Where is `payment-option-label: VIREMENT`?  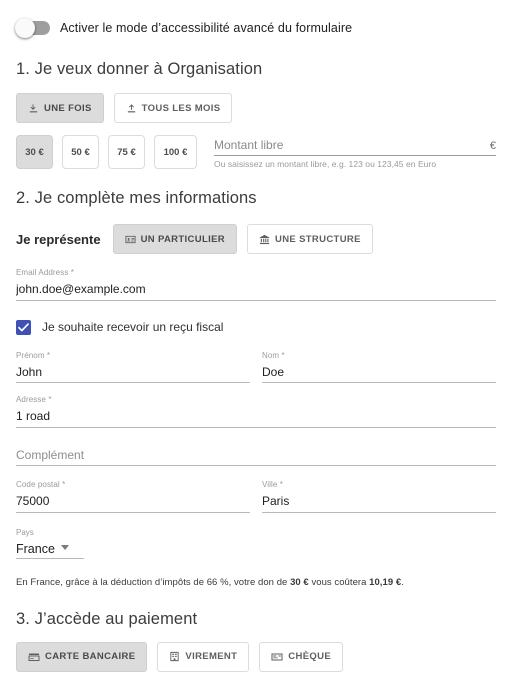 payment-option-label: VIREMENT is located at coordinates (211, 656).